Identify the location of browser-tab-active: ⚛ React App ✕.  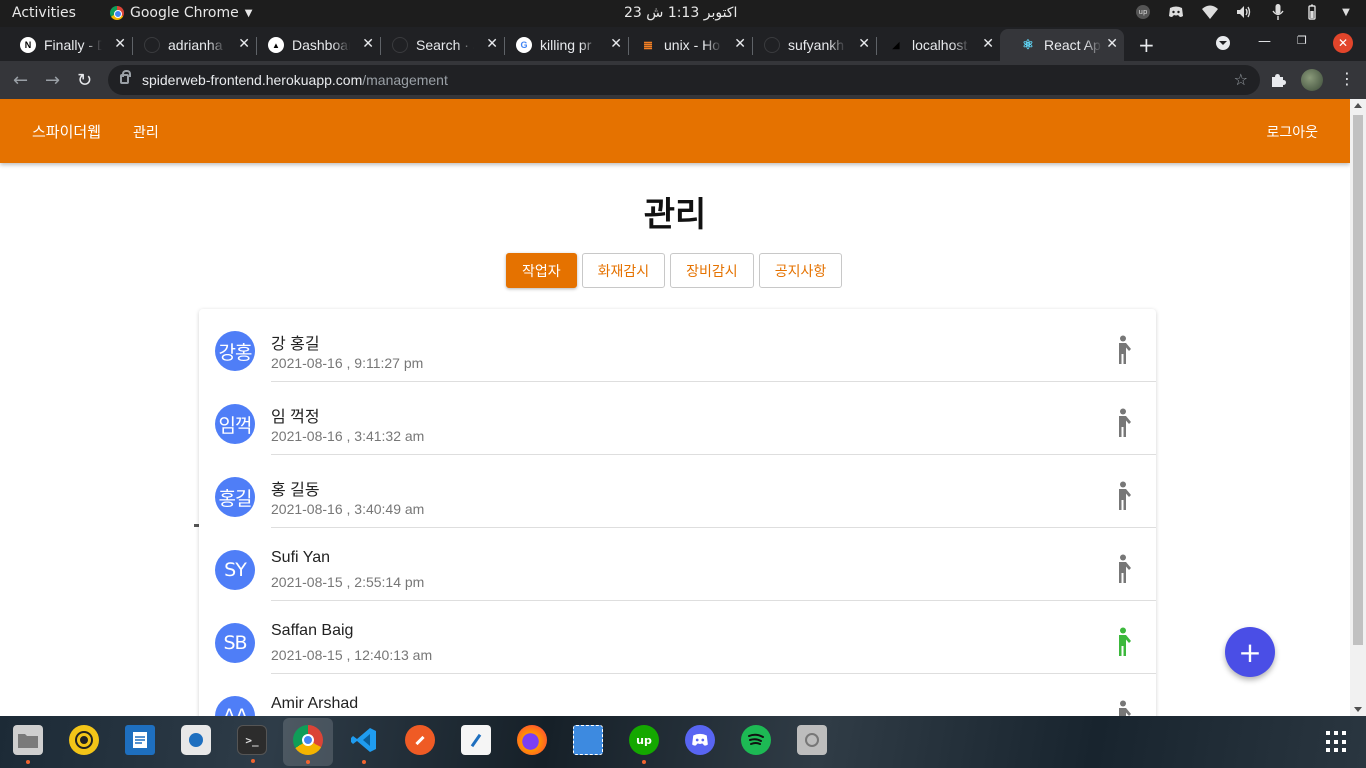
(1062, 45).